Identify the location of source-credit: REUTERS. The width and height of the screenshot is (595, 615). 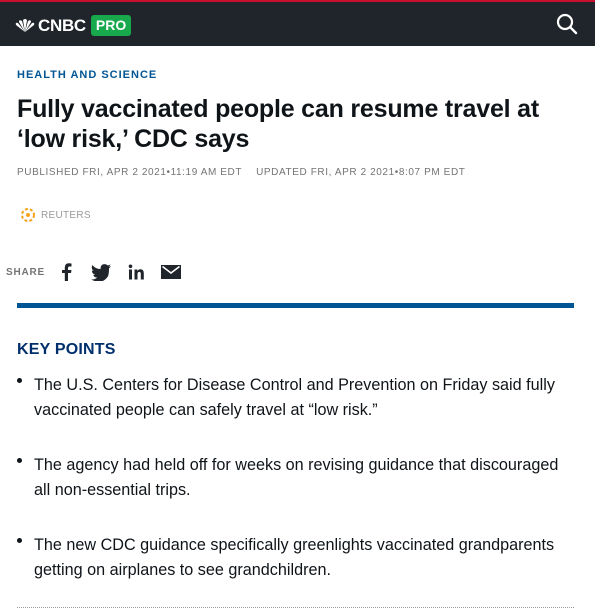
(55, 215).